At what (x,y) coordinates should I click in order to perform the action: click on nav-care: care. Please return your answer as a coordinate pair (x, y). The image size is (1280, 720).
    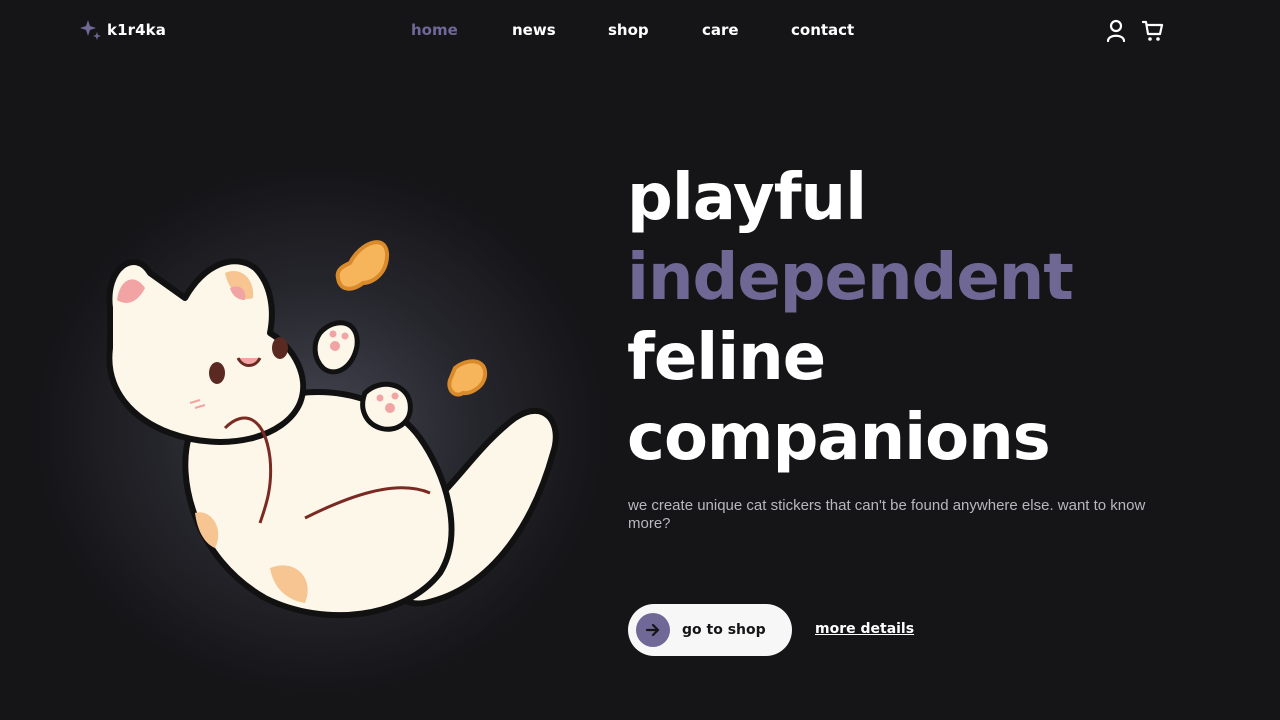
    Looking at the image, I should click on (720, 30).